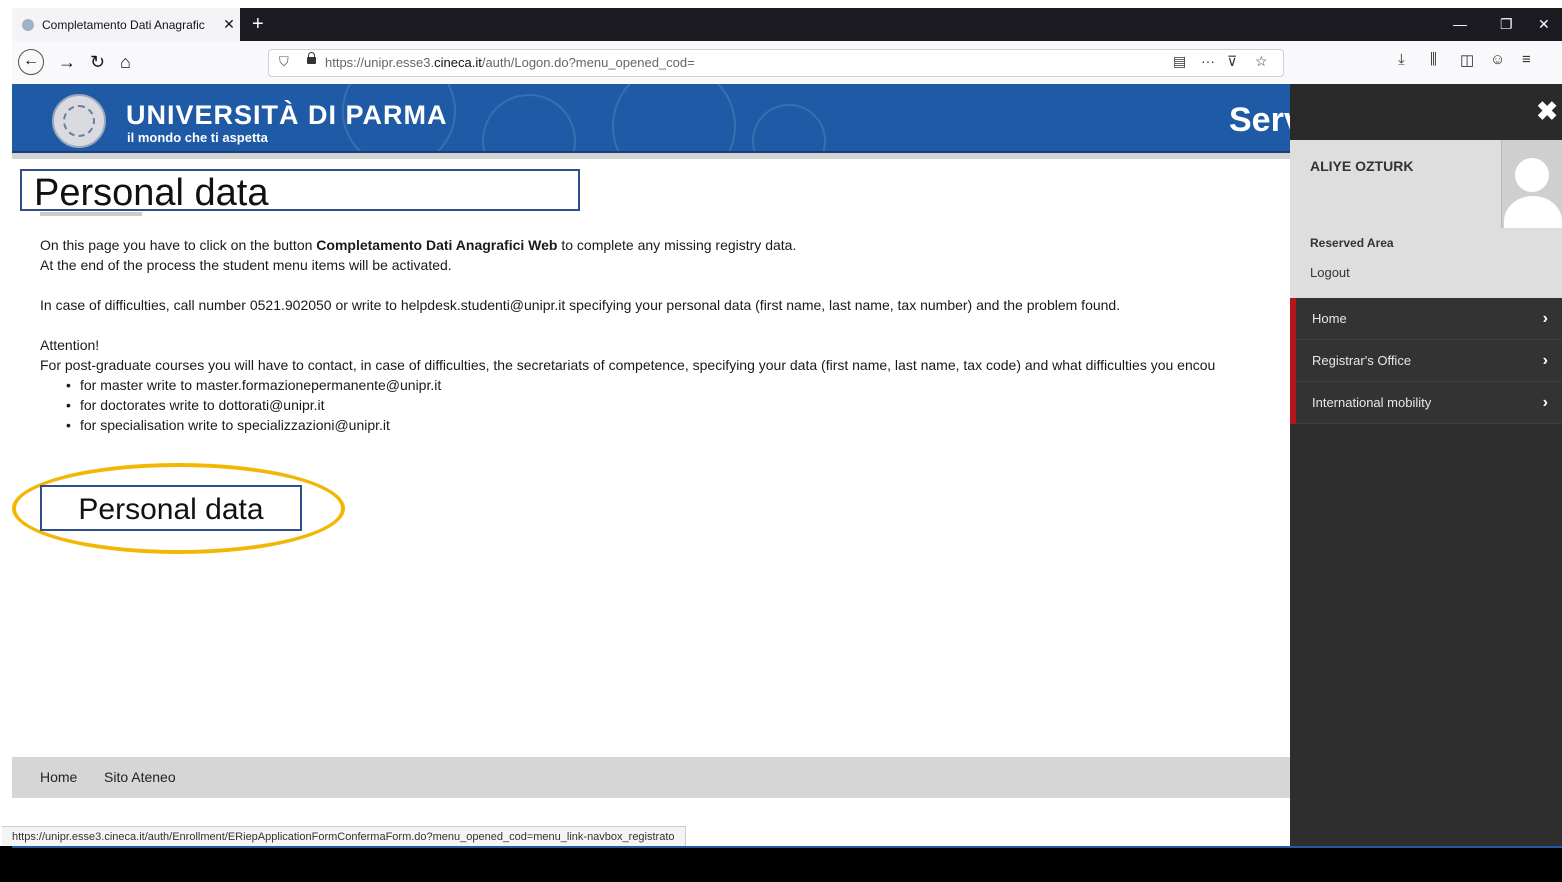 This screenshot has height=882, width=1562. What do you see at coordinates (1531, 184) in the screenshot?
I see `avatar` at bounding box center [1531, 184].